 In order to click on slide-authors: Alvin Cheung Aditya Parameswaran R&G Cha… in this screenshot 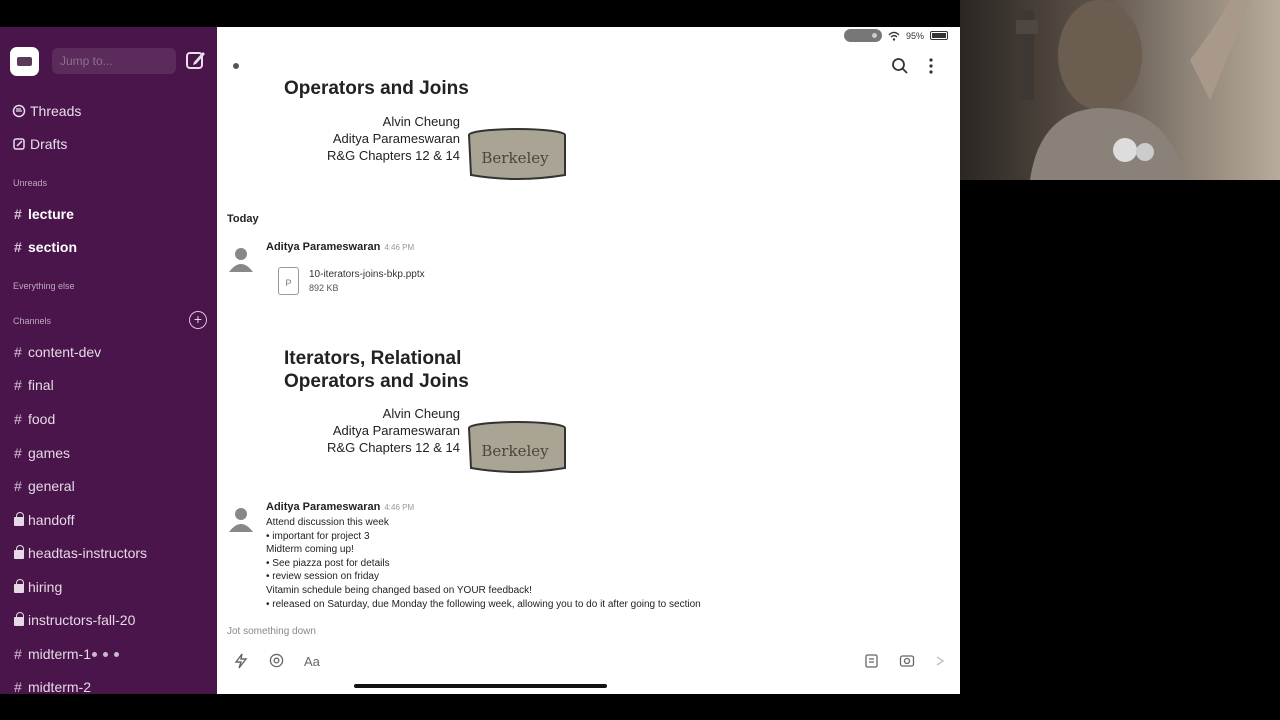, I will do `click(360, 430)`.